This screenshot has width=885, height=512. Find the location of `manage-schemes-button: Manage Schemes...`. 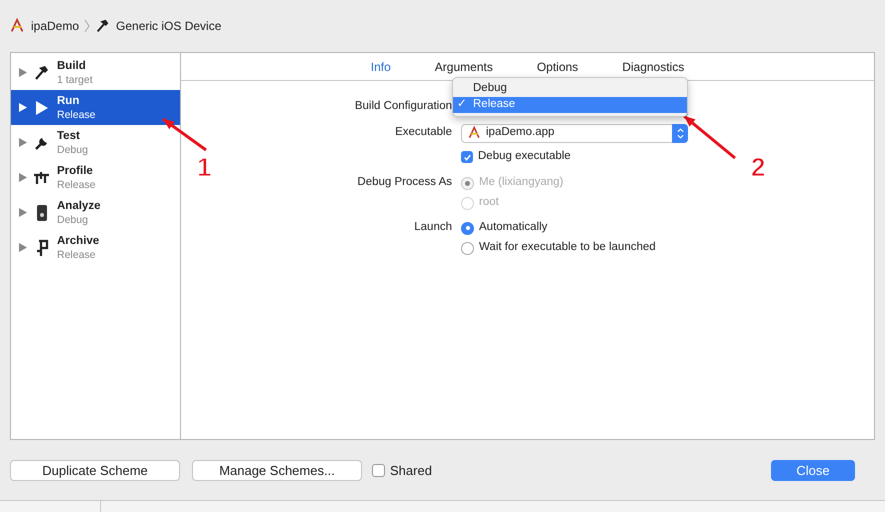

manage-schemes-button: Manage Schemes... is located at coordinates (277, 470).